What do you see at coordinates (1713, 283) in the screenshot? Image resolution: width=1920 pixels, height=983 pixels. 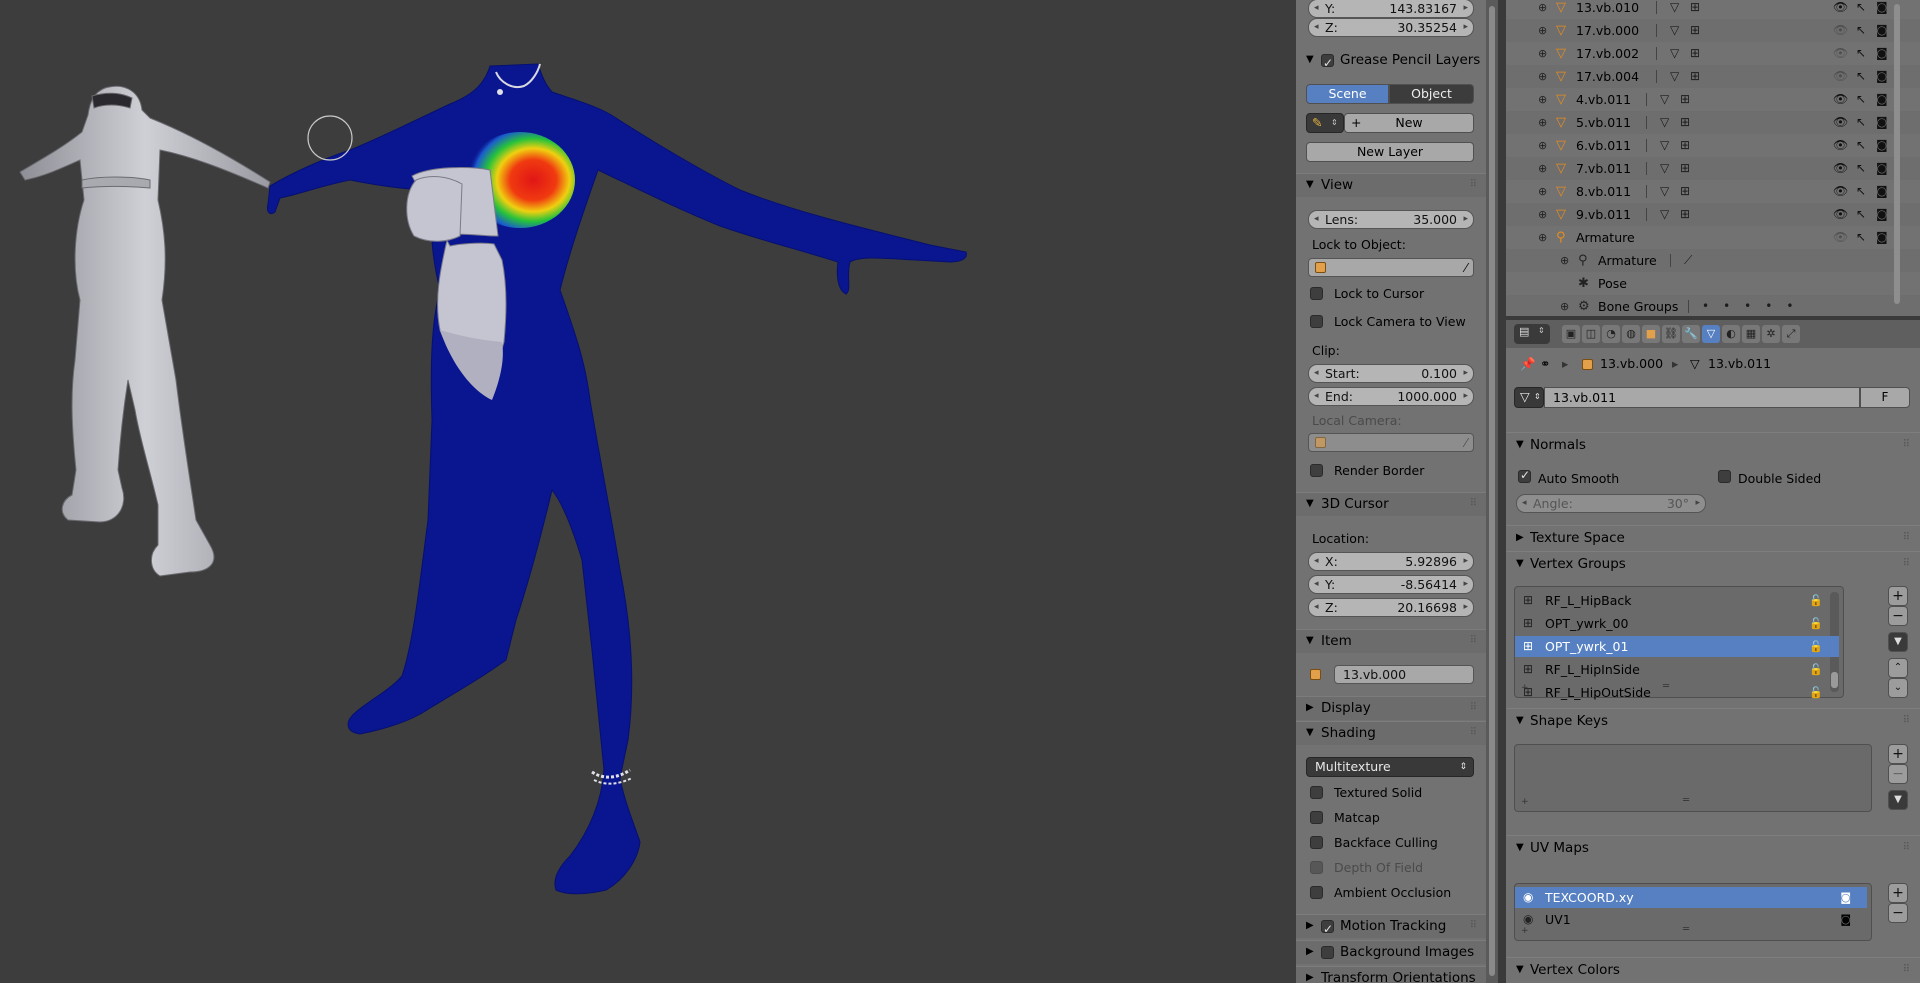 I see `outliner-row: ✱ Pose` at bounding box center [1713, 283].